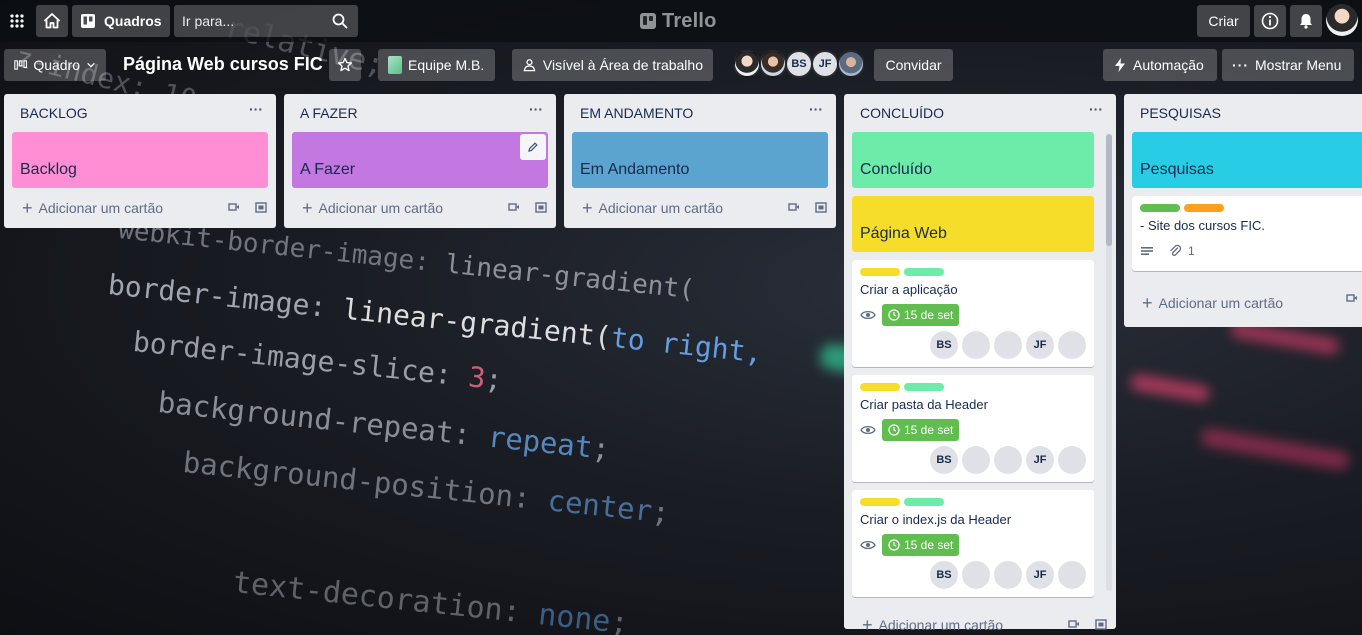 The width and height of the screenshot is (1362, 635). I want to click on list-header: PESQUISAS, so click(1243, 113).